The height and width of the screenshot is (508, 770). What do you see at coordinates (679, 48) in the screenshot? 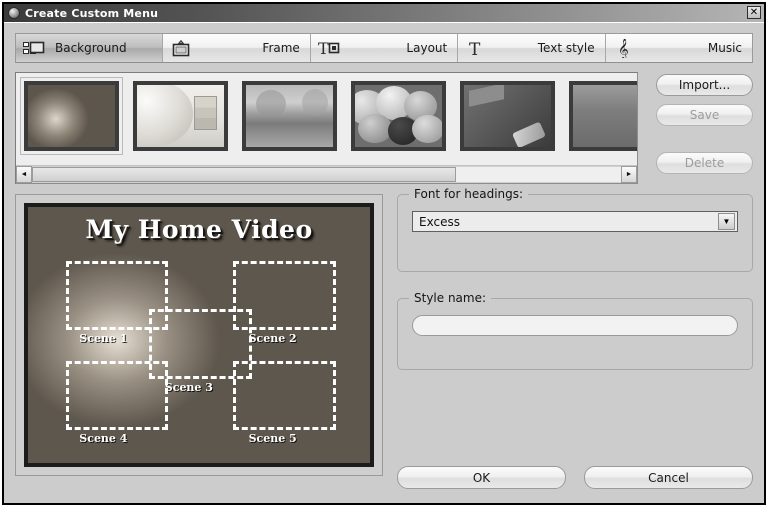
I see `tab-music: 𝄞 Music` at bounding box center [679, 48].